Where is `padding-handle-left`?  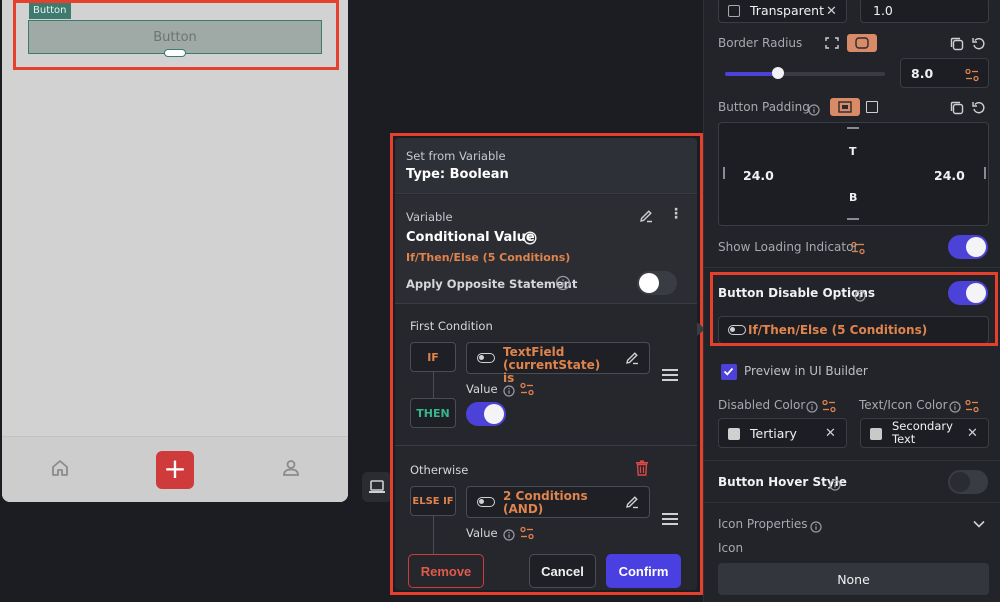 padding-handle-left is located at coordinates (724, 173).